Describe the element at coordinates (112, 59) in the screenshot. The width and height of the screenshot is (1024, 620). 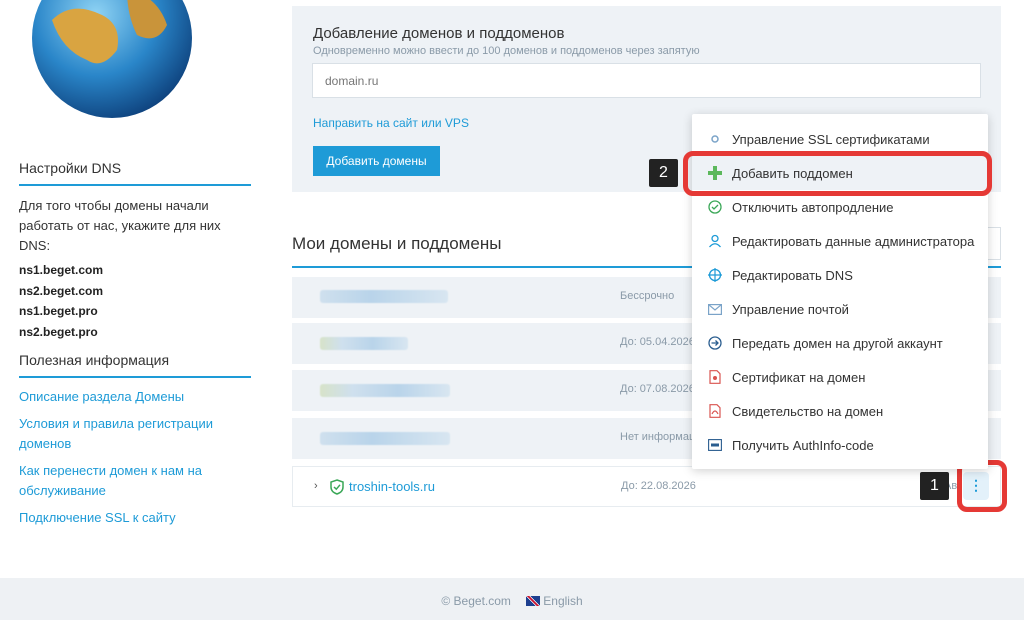
I see `globe-logo-icon` at that location.